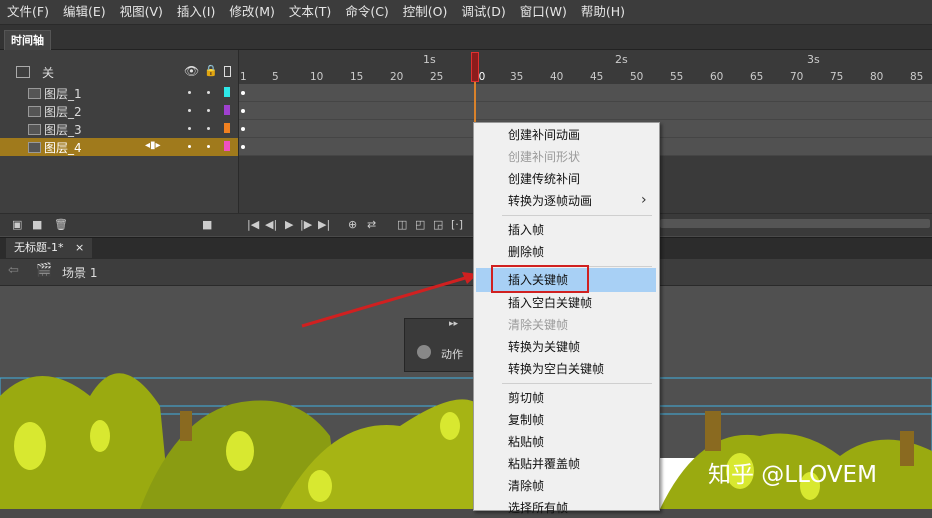 Image resolution: width=932 pixels, height=518 pixels. What do you see at coordinates (565, 420) in the screenshot?
I see `menu-copy-frames: 复制帧` at bounding box center [565, 420].